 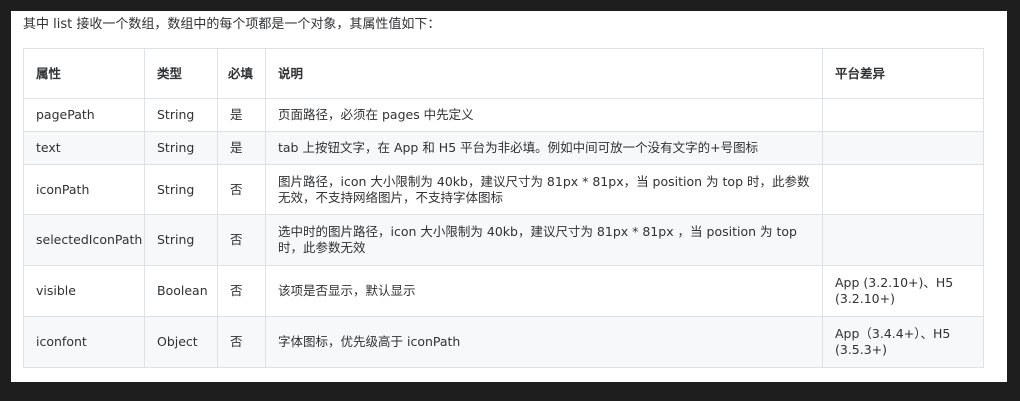 I want to click on cell-property: pagePath, so click(x=84, y=115).